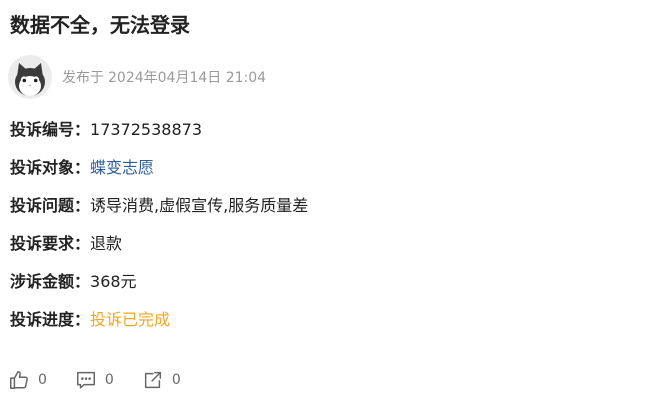 The height and width of the screenshot is (404, 660). Describe the element at coordinates (122, 168) in the screenshot. I see `target-company-link: 蝶变志愿` at that location.